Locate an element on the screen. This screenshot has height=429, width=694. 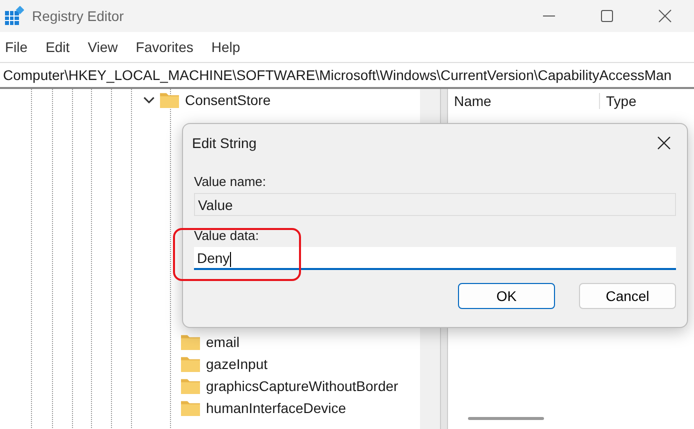
window-title: Registry Editor is located at coordinates (78, 16).